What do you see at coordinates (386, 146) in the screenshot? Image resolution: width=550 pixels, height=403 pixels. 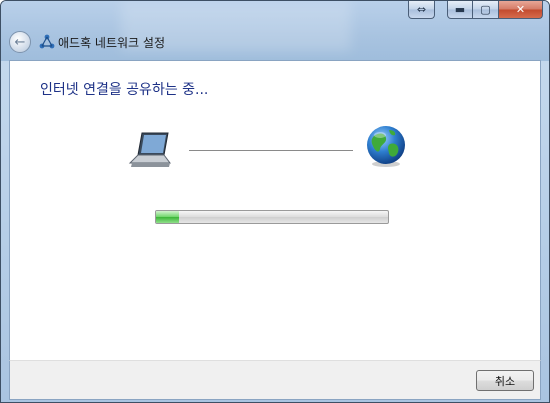 I see `globe-icon` at bounding box center [386, 146].